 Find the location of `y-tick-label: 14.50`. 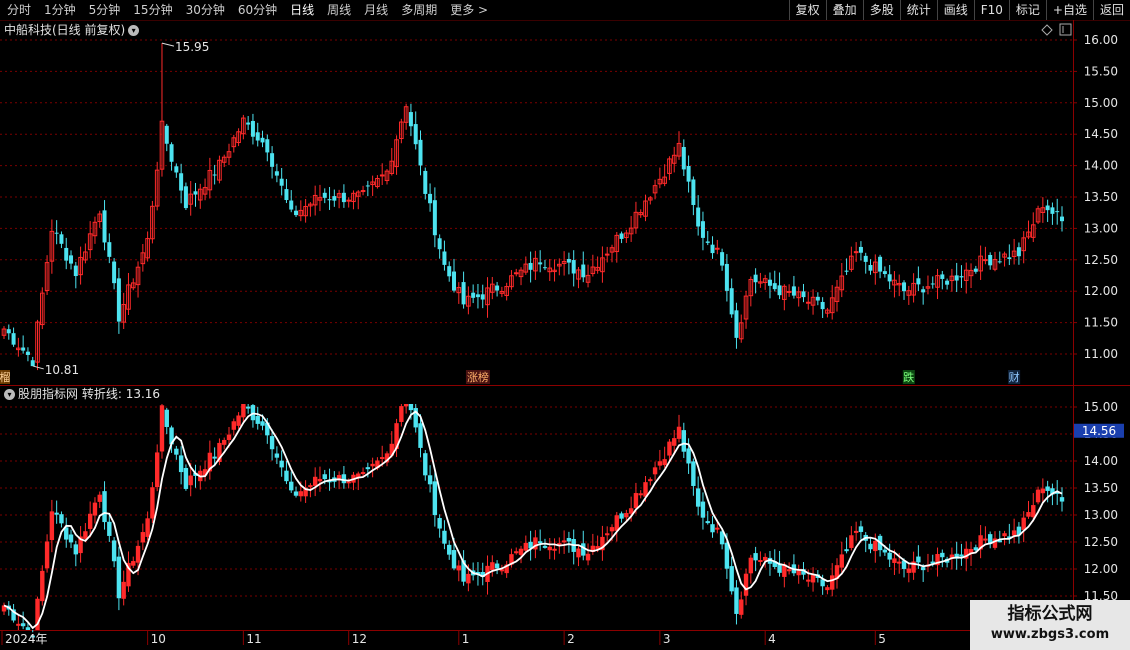

y-tick-label: 14.50 is located at coordinates (1101, 134).